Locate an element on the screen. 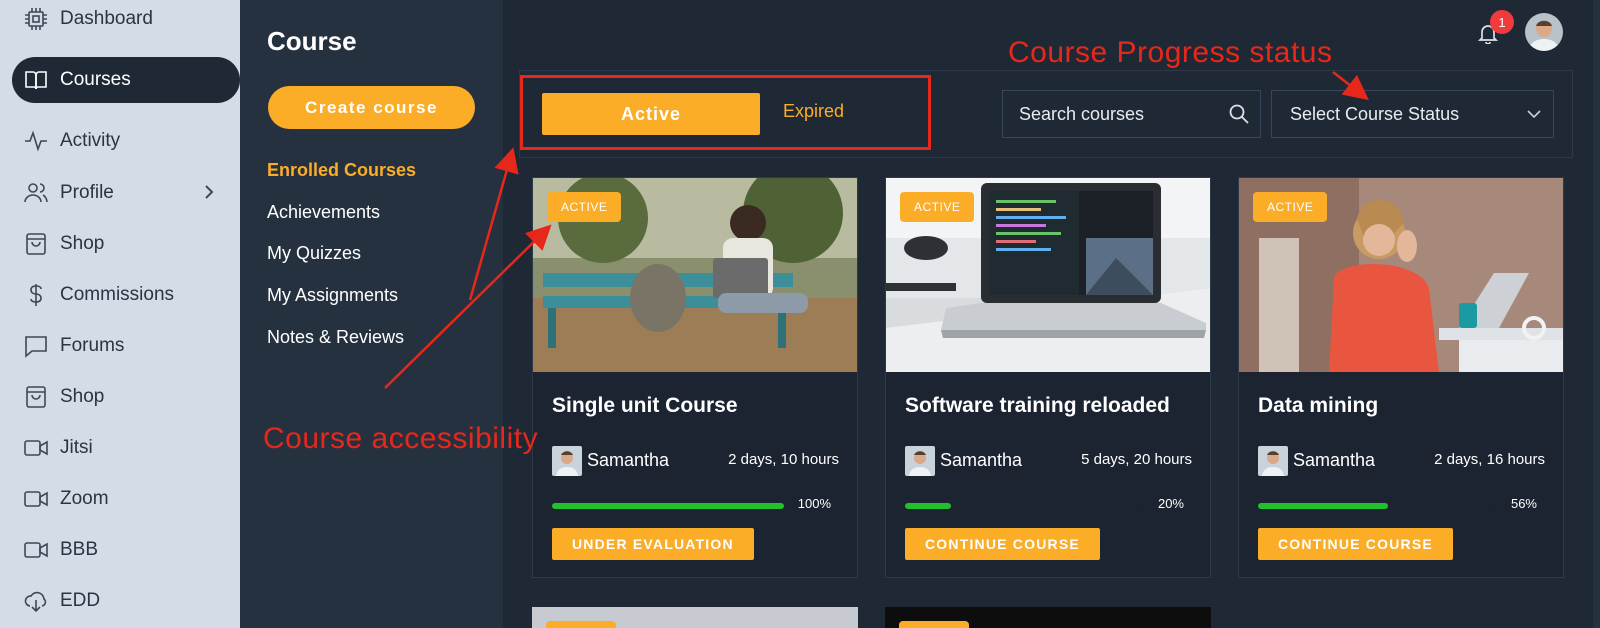 The height and width of the screenshot is (628, 1600). sidebar-item-label: Dashboard is located at coordinates (106, 18).